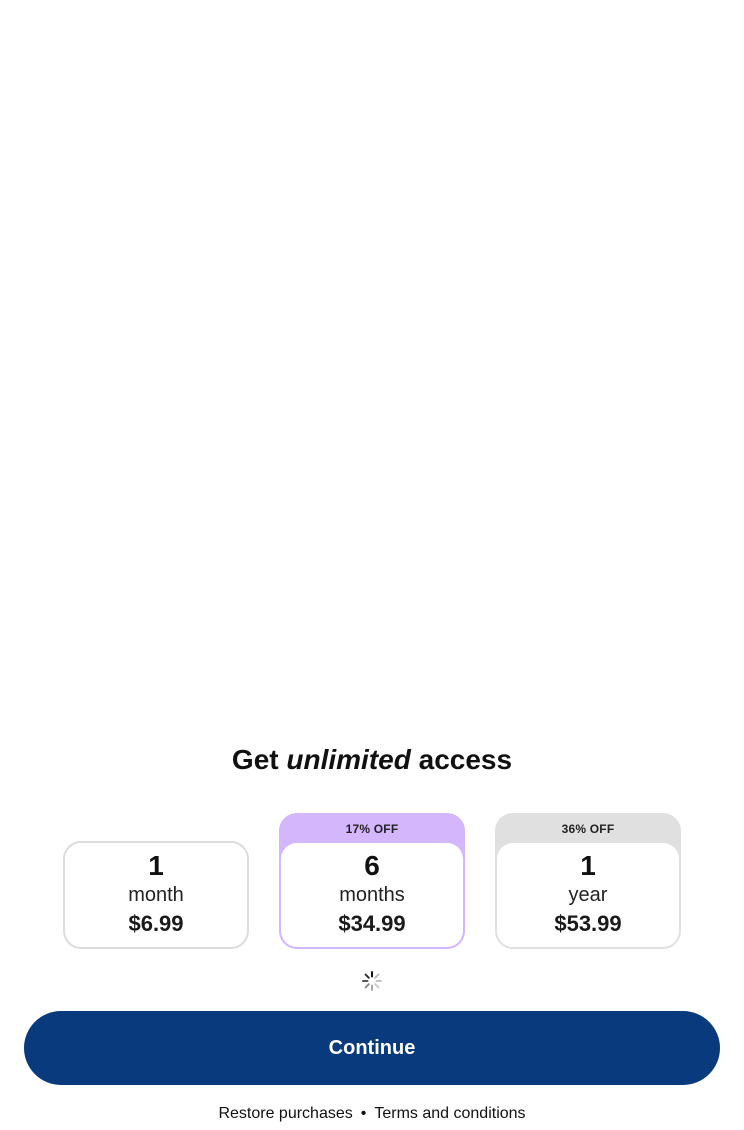  I want to click on plan-option-1-month: 1 month $6.99, so click(156, 881).